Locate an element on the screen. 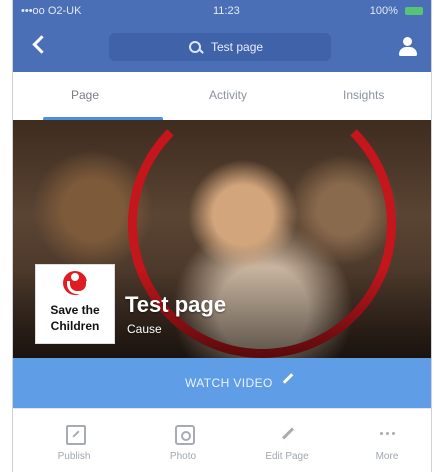 This screenshot has height=472, width=442. profile-head is located at coordinates (407, 41).